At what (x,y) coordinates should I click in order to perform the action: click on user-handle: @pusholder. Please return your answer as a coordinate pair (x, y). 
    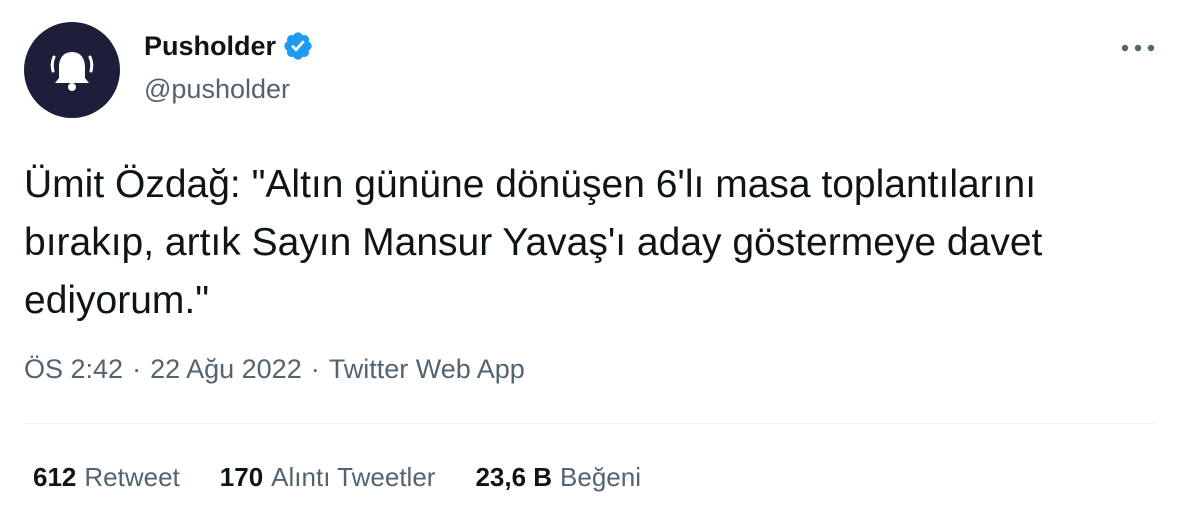
    Looking at the image, I should click on (217, 89).